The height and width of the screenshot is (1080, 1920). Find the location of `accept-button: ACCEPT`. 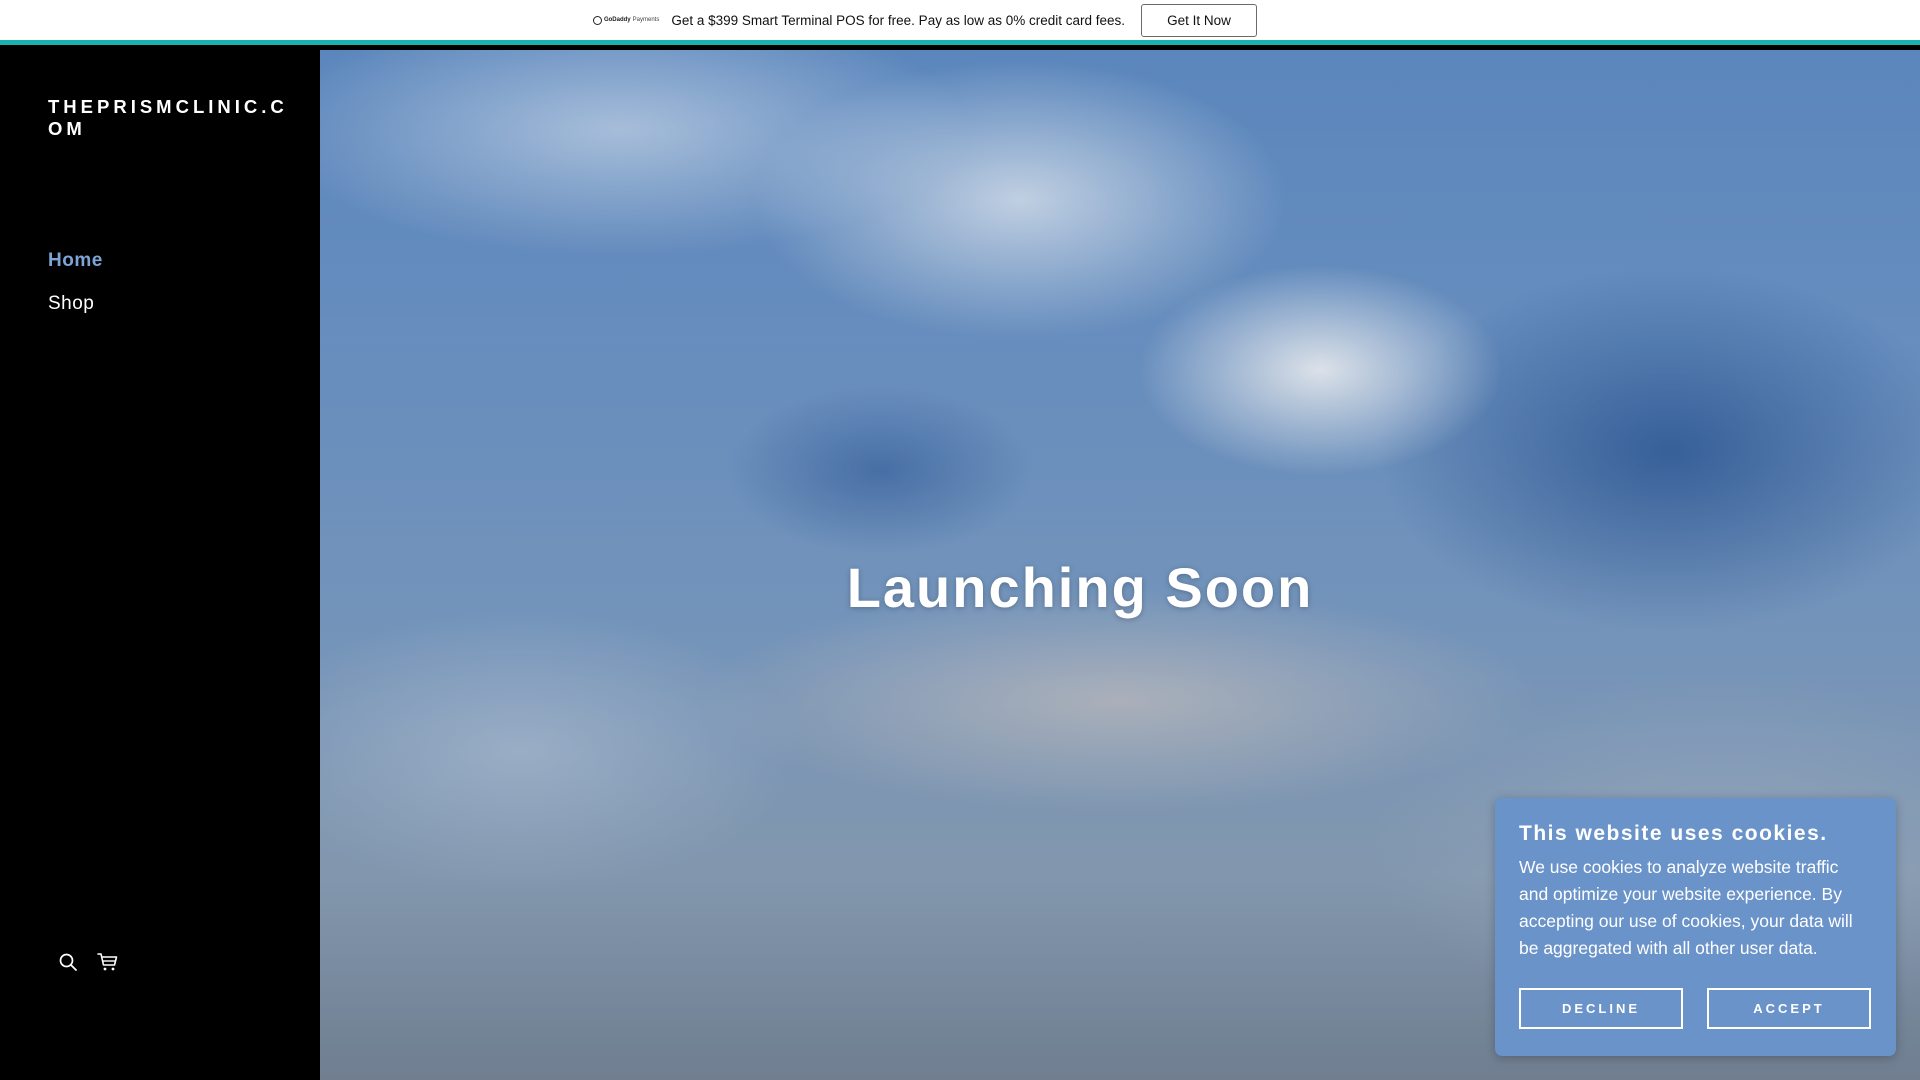

accept-button: ACCEPT is located at coordinates (1789, 1008).